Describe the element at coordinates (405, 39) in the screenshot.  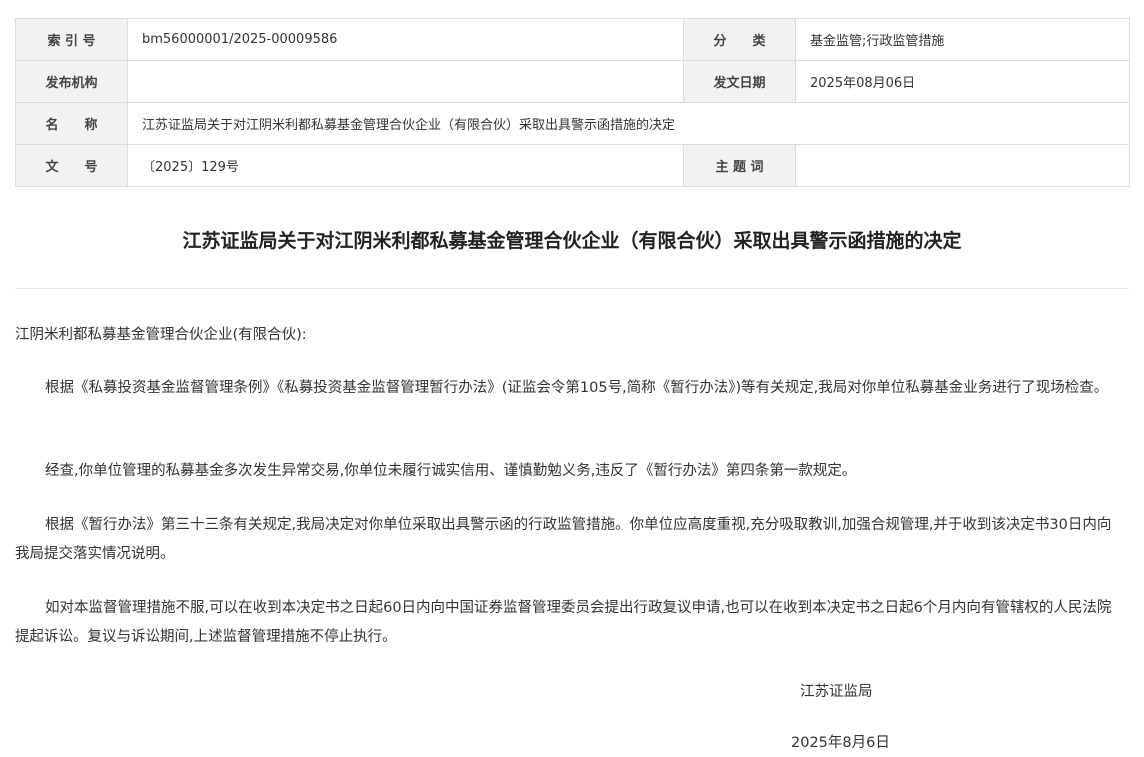
I see `index-value: bm56000001/2025-00009586` at that location.